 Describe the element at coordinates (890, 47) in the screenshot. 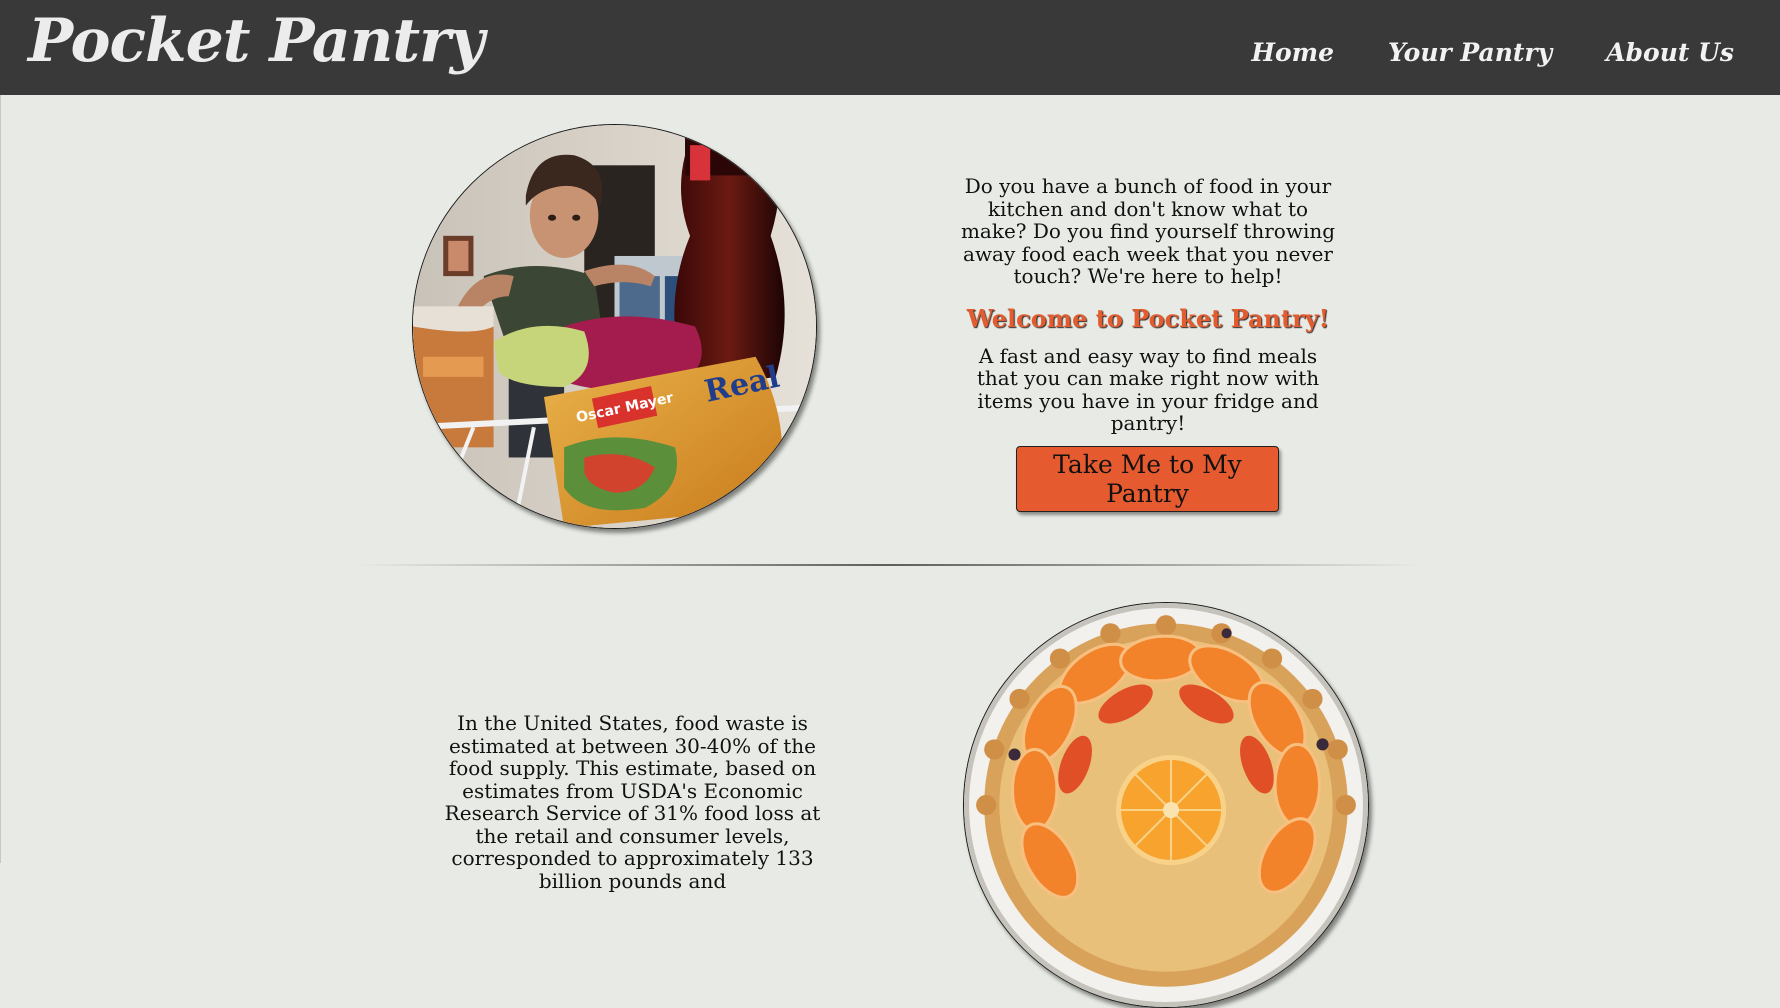

I see `top-navbar: Pocket Pantry Home Your Pantry About Us` at that location.